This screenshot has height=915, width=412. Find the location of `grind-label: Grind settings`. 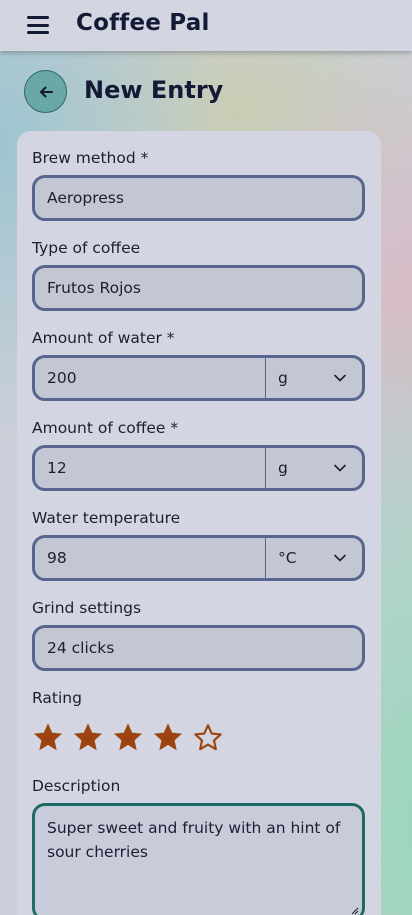

grind-label: Grind settings is located at coordinates (87, 608).